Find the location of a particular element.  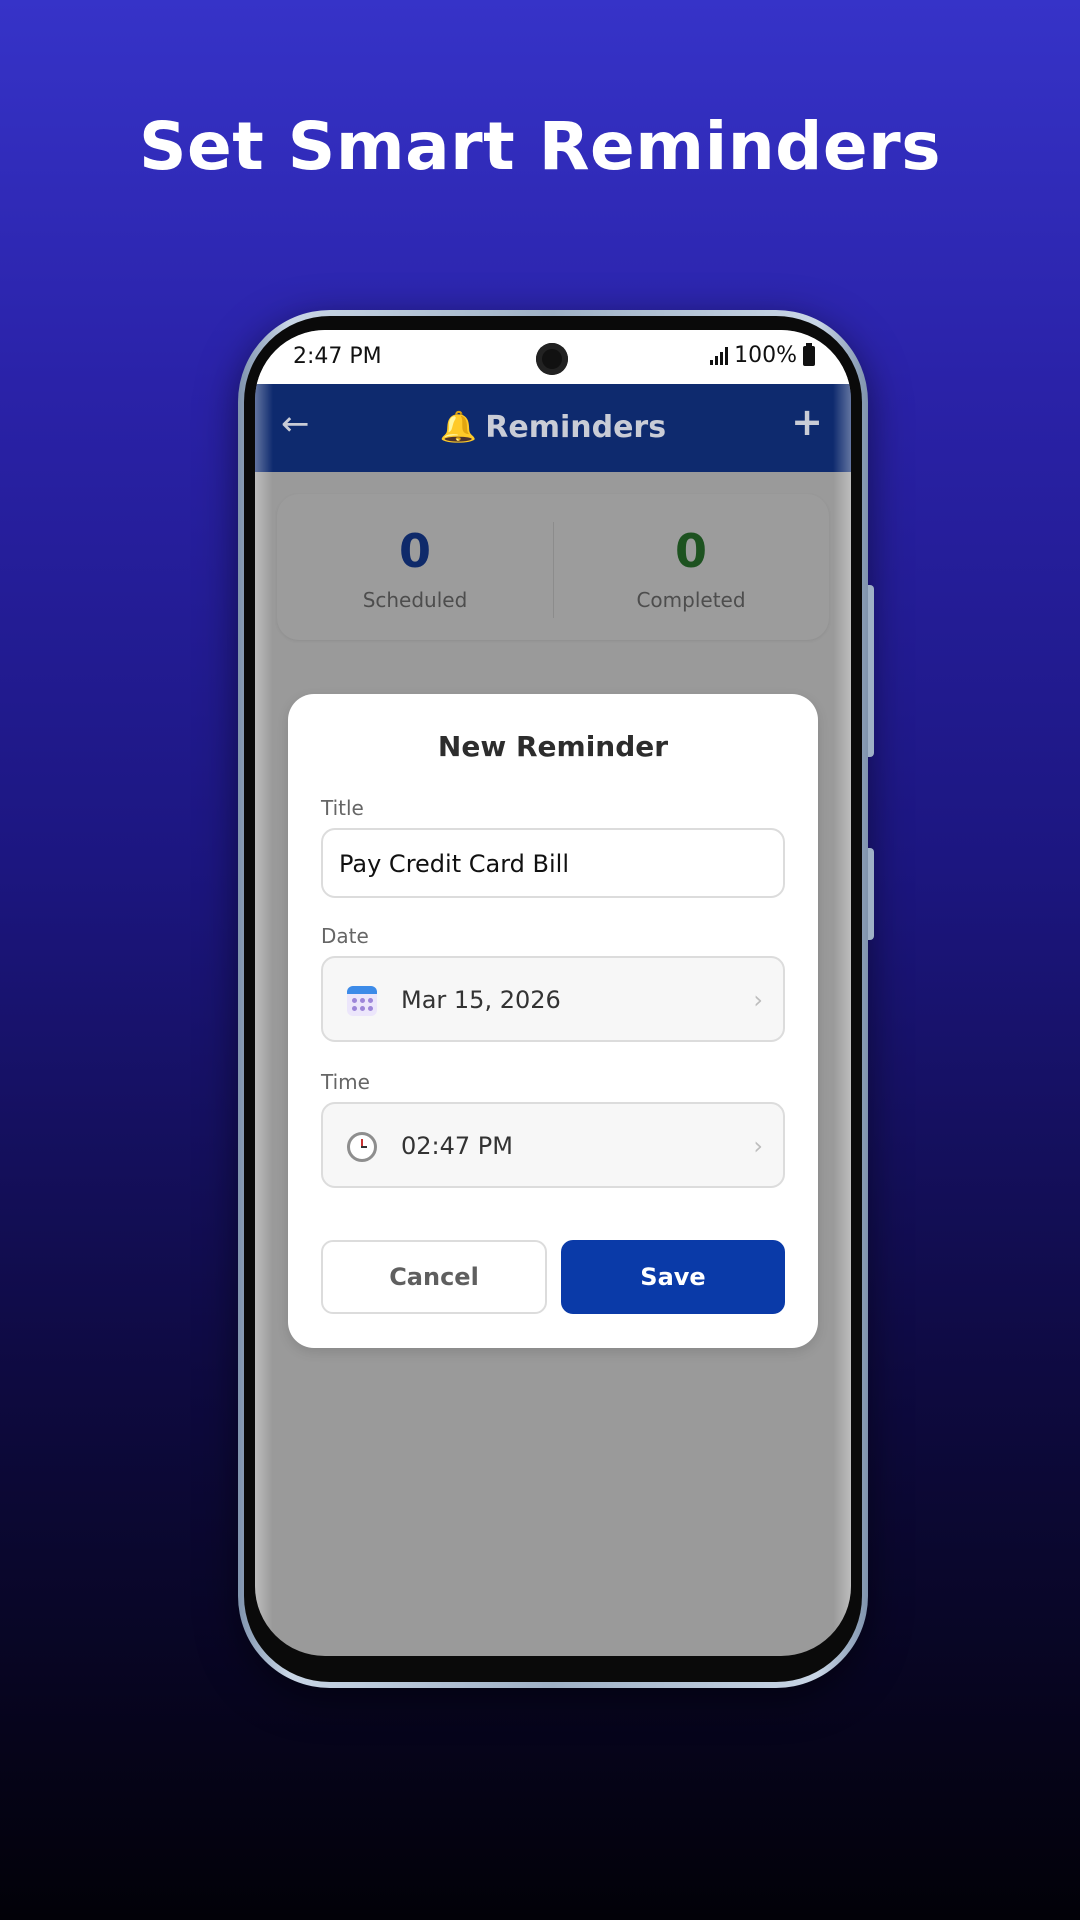

date-picker: Mar 15, 2026 › is located at coordinates (553, 999).